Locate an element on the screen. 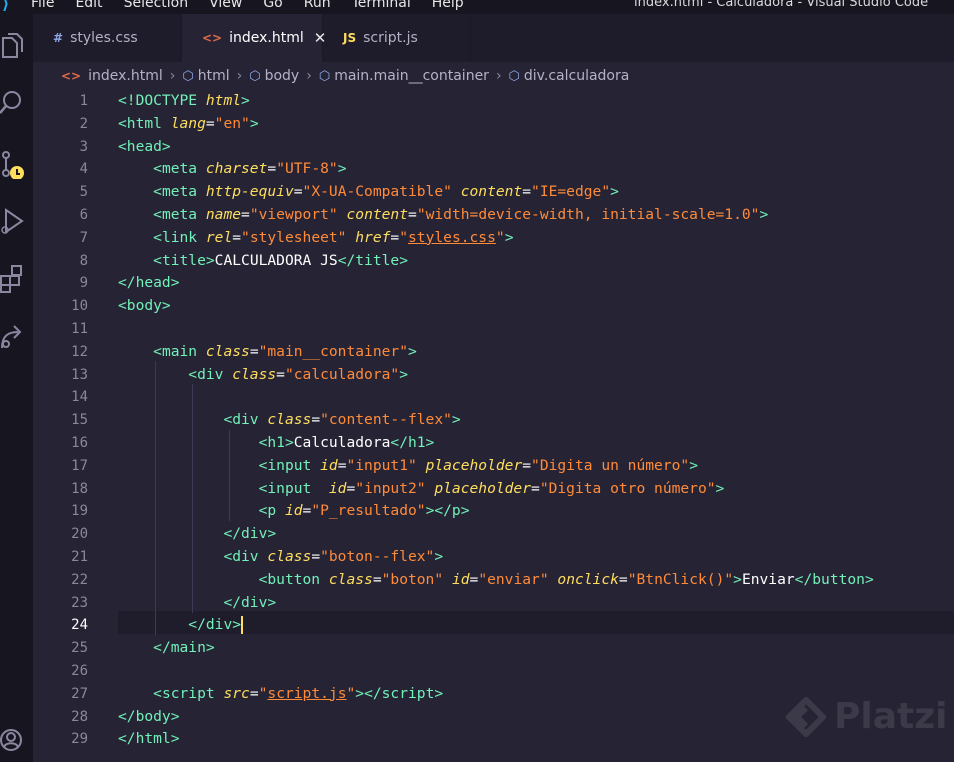 Image resolution: width=954 pixels, height=762 pixels. code-line: 2 <html lang="en"> is located at coordinates (493, 124).